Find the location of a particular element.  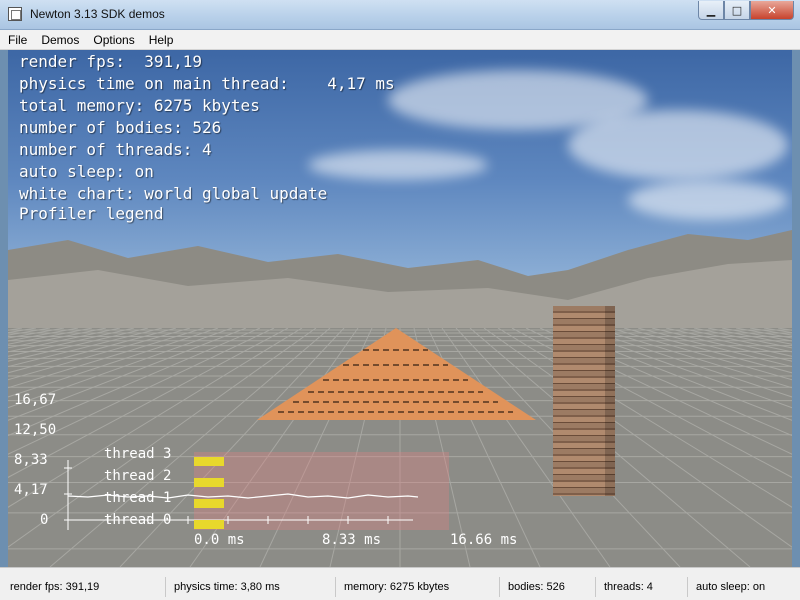

menu-bar: File Demos Options Help is located at coordinates (400, 40).